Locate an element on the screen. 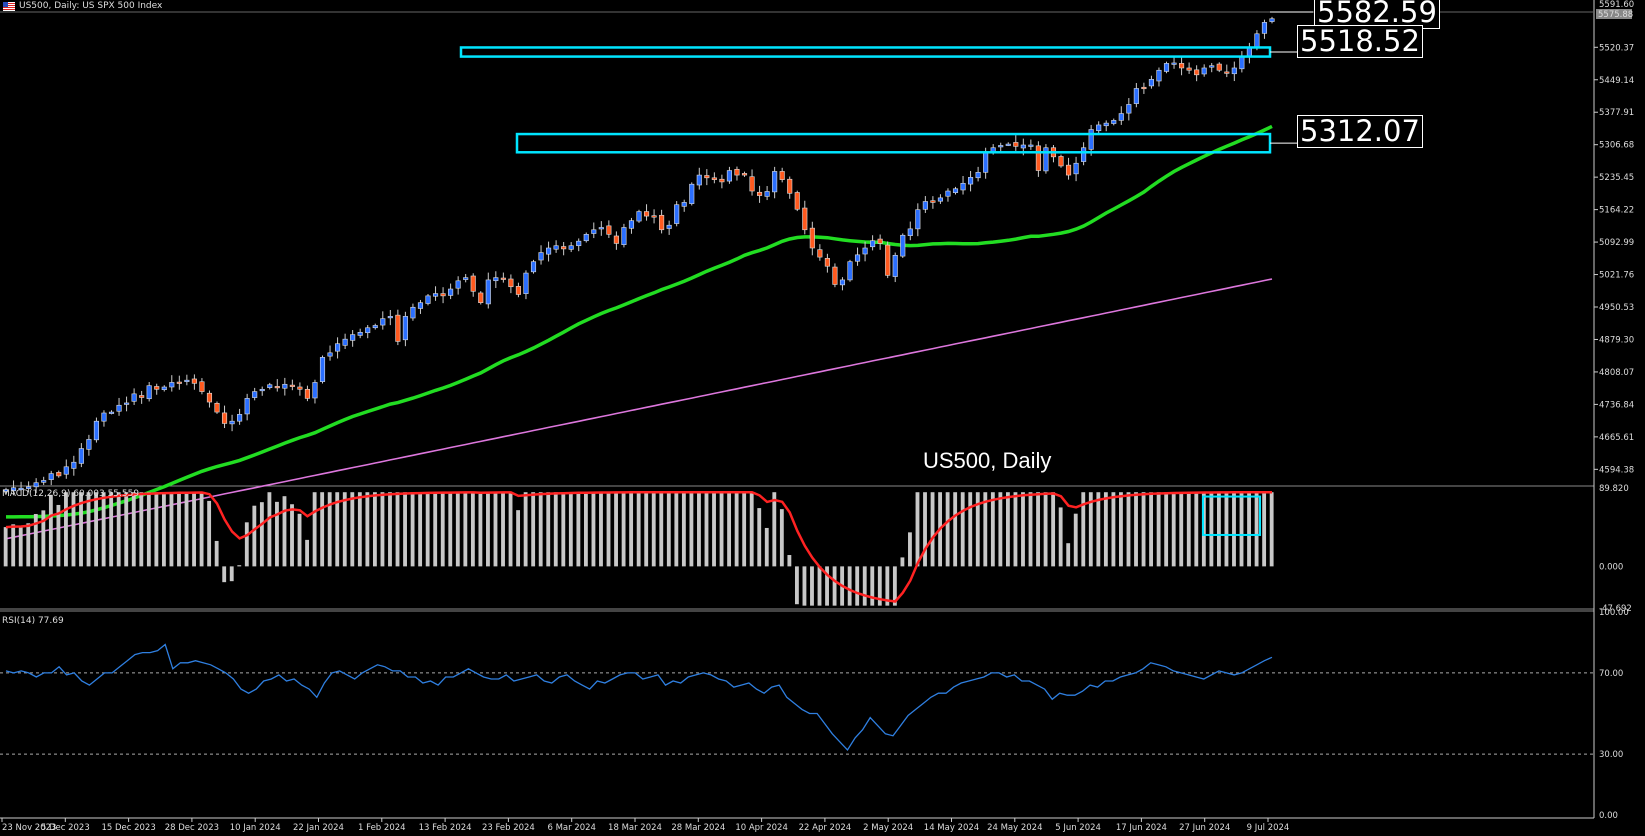 The height and width of the screenshot is (836, 1645). rsi-tick-label: 30.00 is located at coordinates (1611, 755).